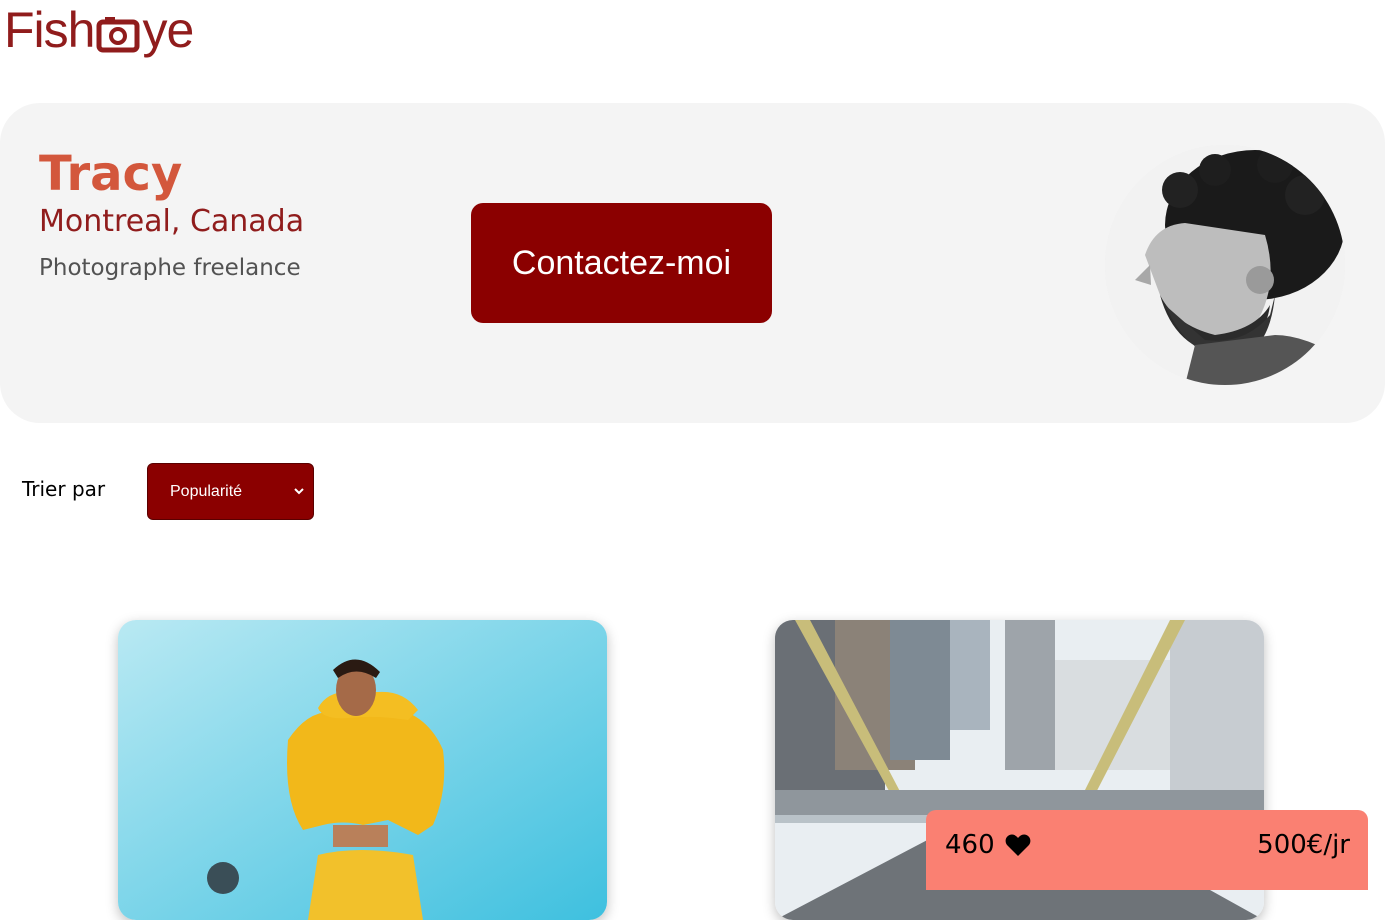  Describe the element at coordinates (1018, 845) in the screenshot. I see `heart-icon` at that location.